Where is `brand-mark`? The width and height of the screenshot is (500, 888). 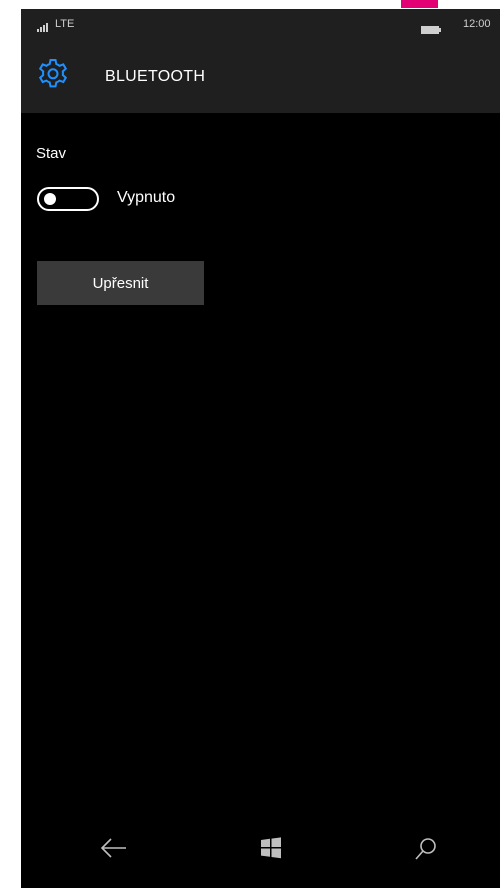 brand-mark is located at coordinates (419, 4).